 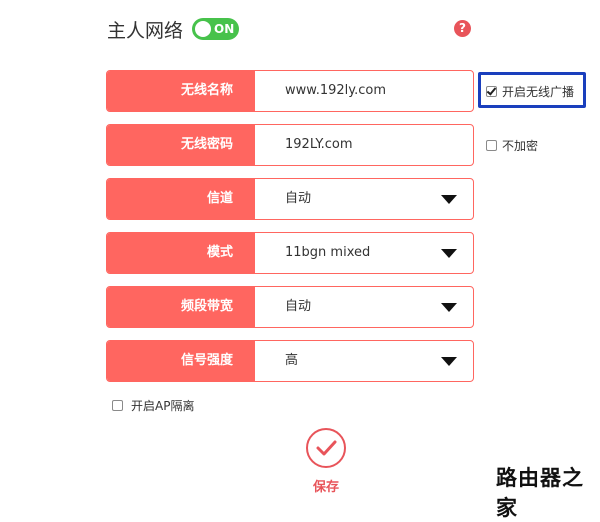 I want to click on ssid-input: www.192ly.com, so click(x=335, y=91).